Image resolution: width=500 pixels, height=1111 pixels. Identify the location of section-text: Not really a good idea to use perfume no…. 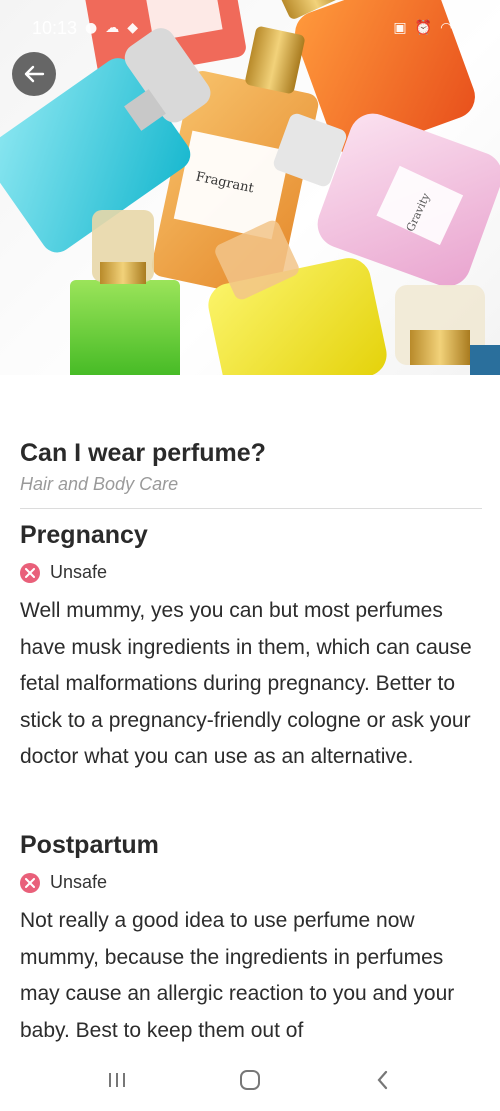
(237, 975).